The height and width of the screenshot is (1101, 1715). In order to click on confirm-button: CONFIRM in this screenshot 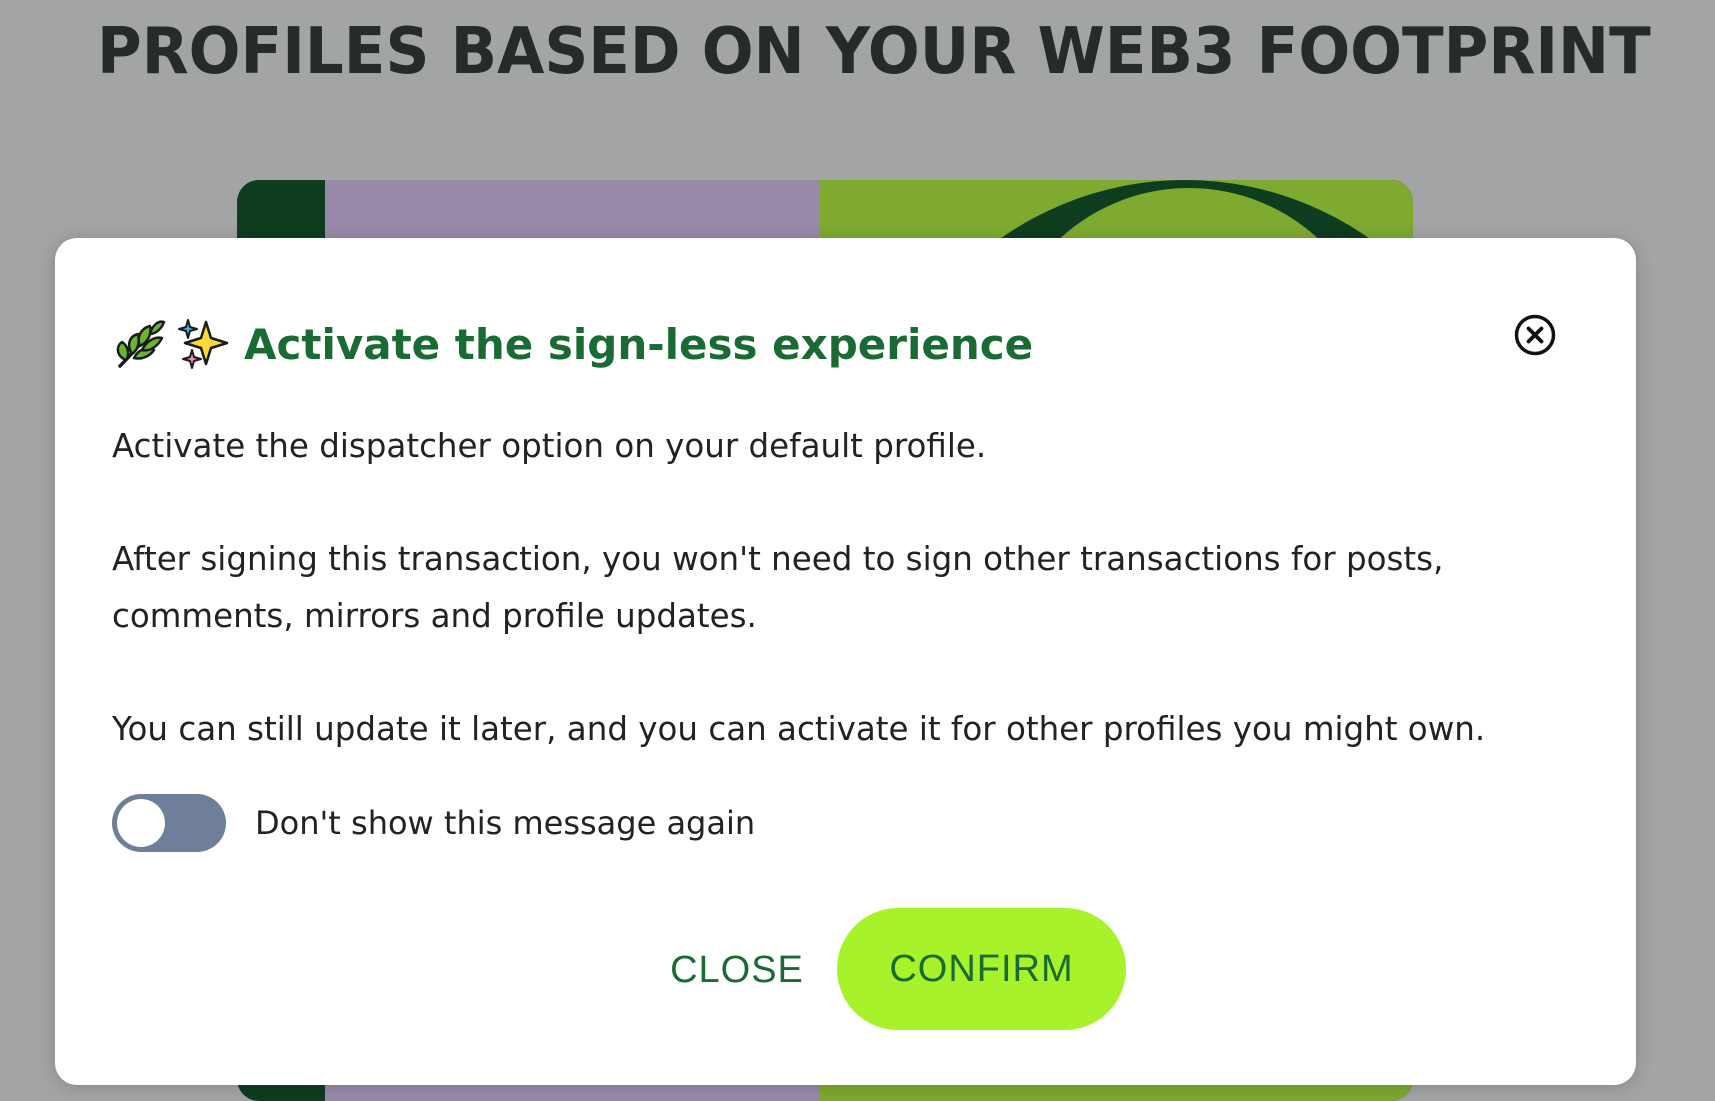, I will do `click(981, 969)`.